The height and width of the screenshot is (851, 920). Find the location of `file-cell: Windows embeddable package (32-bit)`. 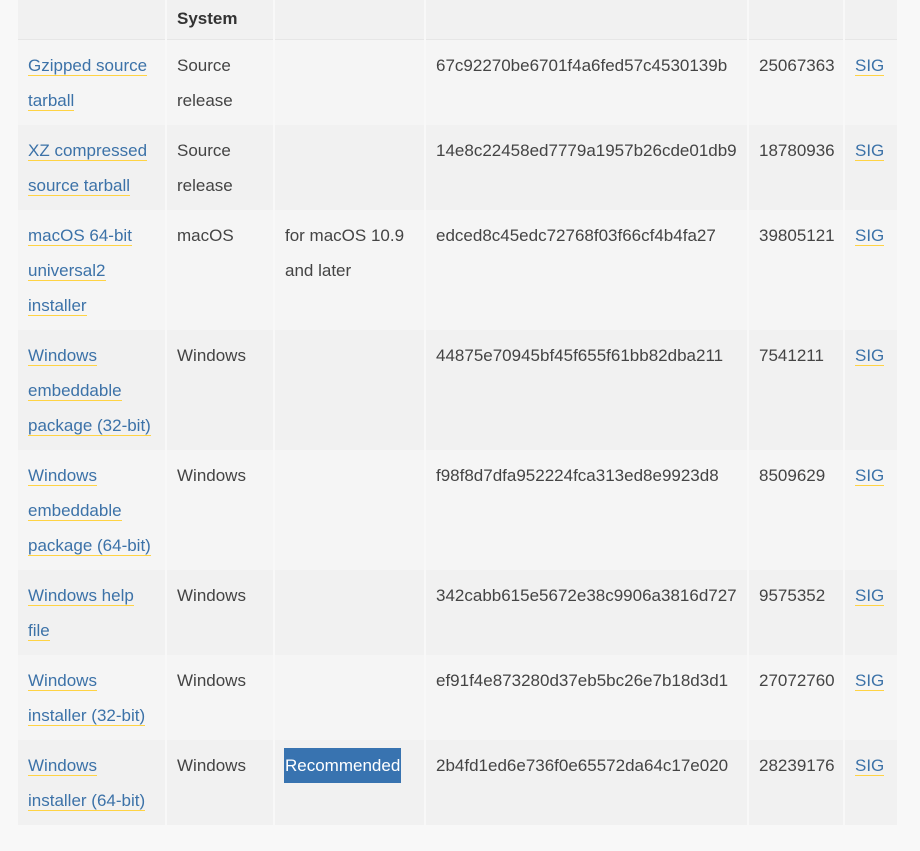

file-cell: Windows embeddable package (32-bit) is located at coordinates (91, 390).